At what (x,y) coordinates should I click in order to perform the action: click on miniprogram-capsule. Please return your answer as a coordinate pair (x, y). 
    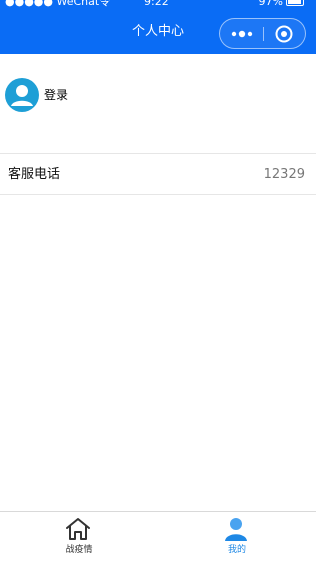
    Looking at the image, I should click on (262, 33).